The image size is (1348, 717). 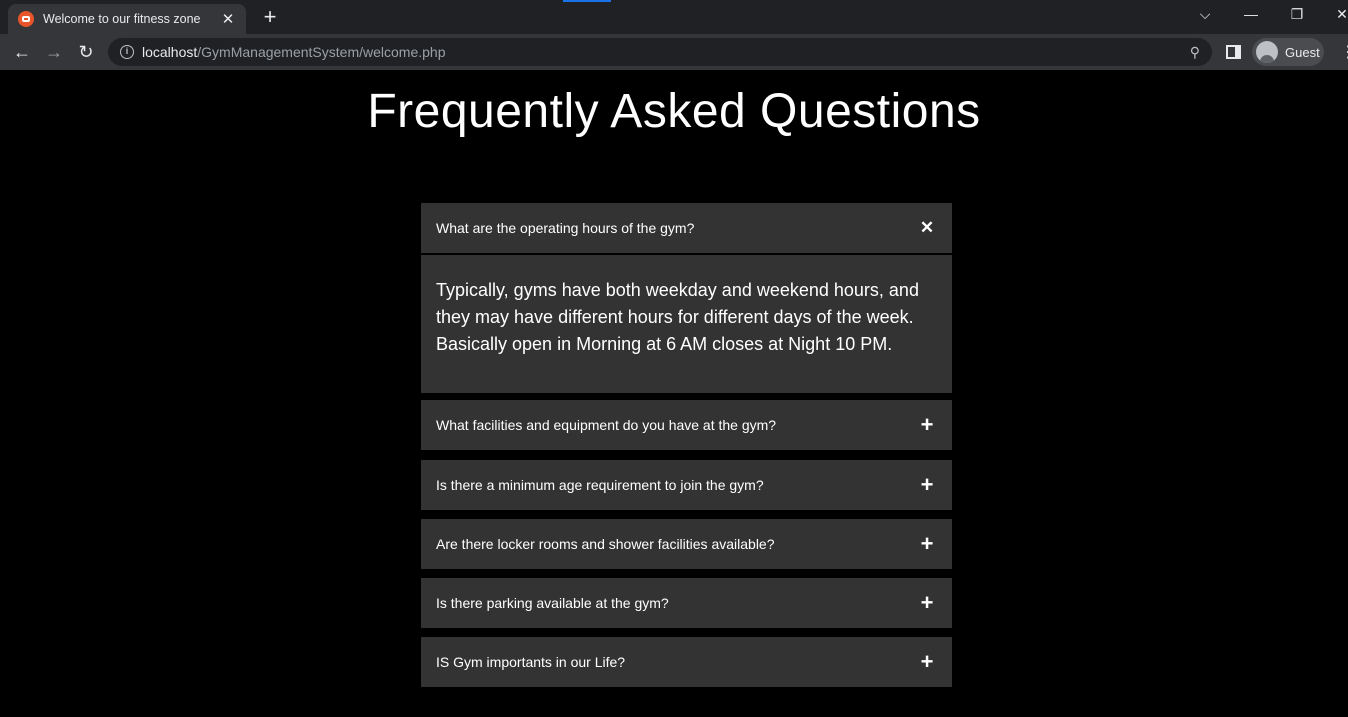 I want to click on back-icon: ←, so click(x=22, y=52).